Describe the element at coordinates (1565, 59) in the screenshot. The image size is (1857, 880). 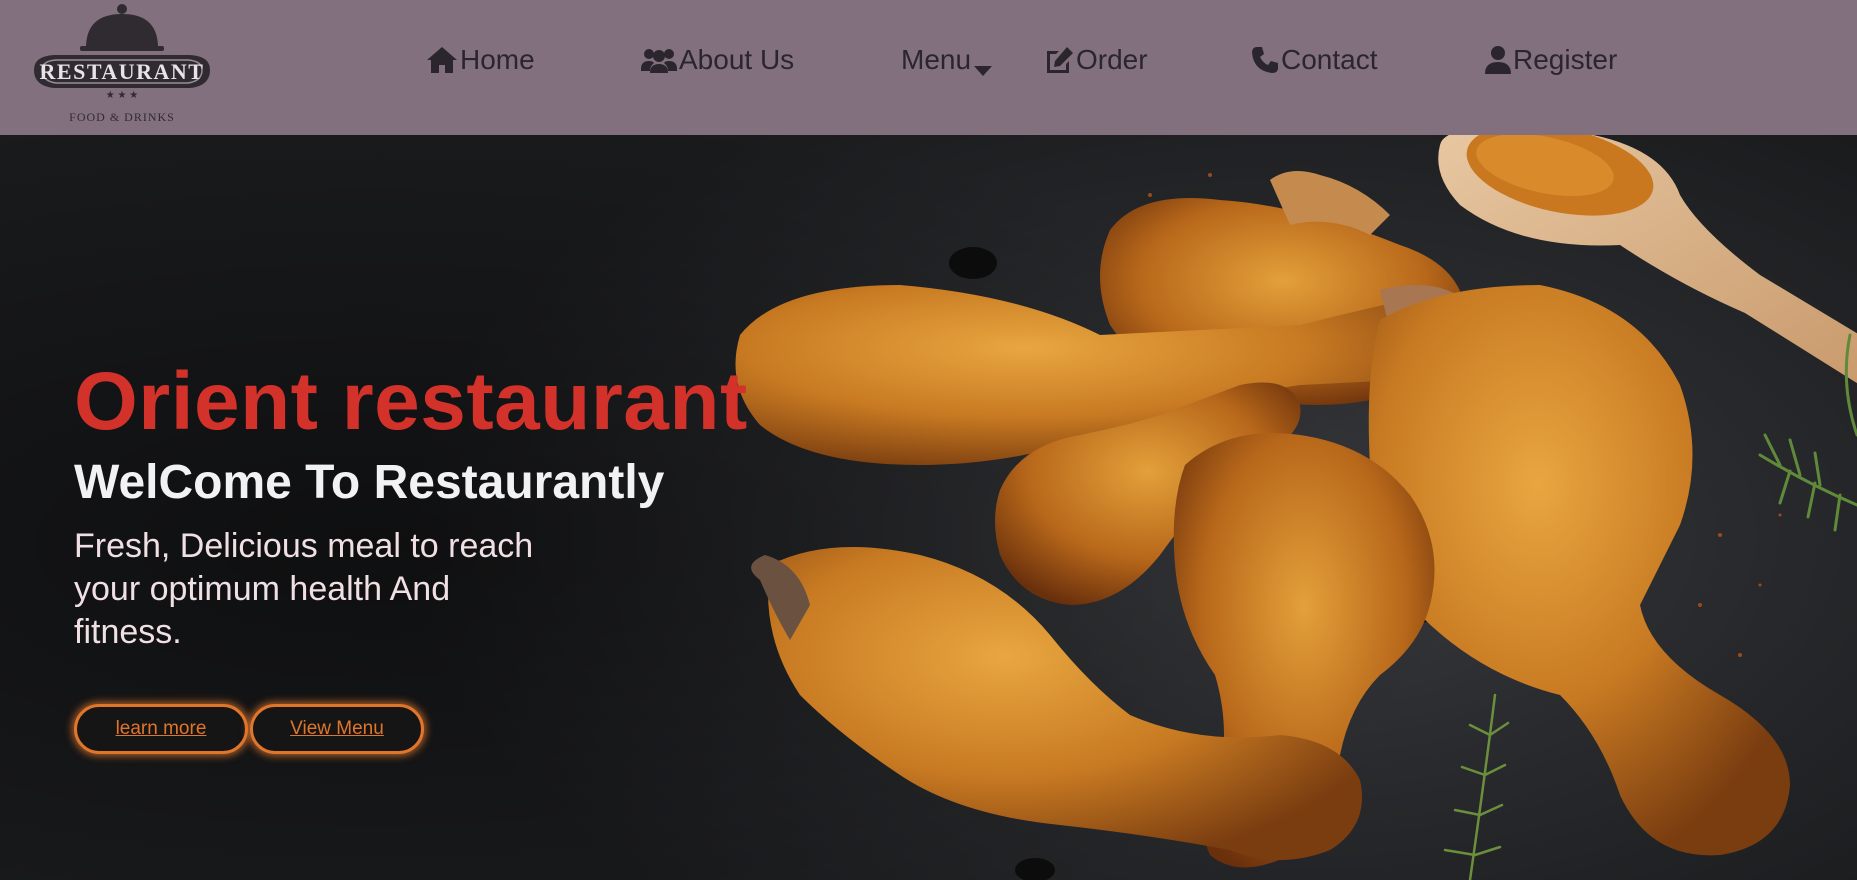
I see `nav-register-label: Register` at that location.